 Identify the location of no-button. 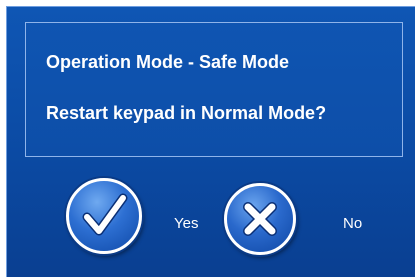
(260, 219).